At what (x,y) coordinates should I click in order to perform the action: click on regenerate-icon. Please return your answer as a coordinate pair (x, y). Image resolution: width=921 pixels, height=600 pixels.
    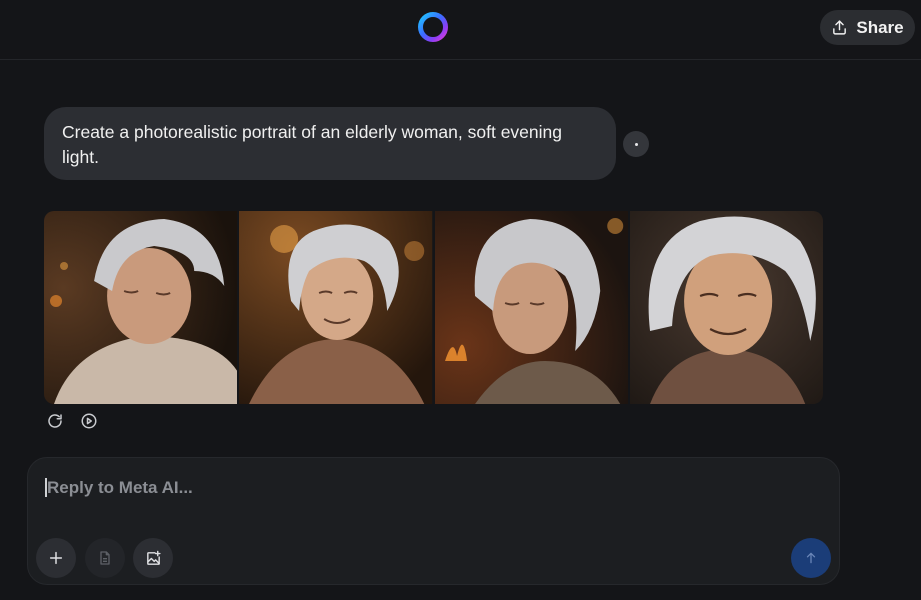
    Looking at the image, I should click on (55, 421).